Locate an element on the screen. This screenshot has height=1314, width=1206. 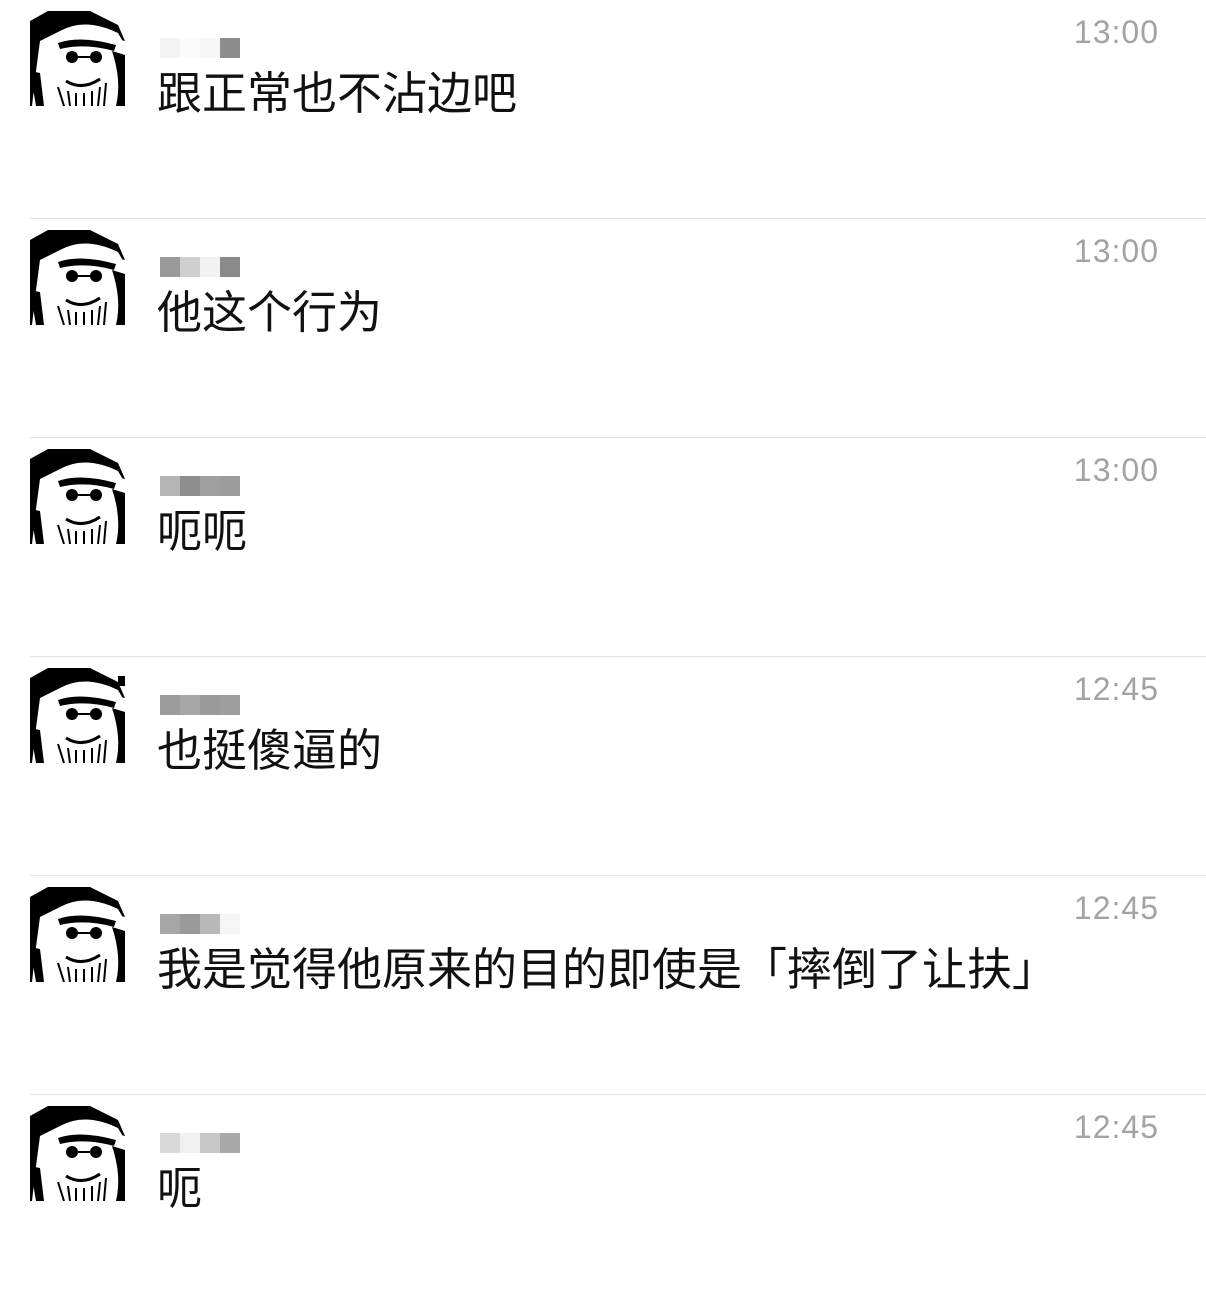
message-text: 他这个行为 is located at coordinates (270, 312).